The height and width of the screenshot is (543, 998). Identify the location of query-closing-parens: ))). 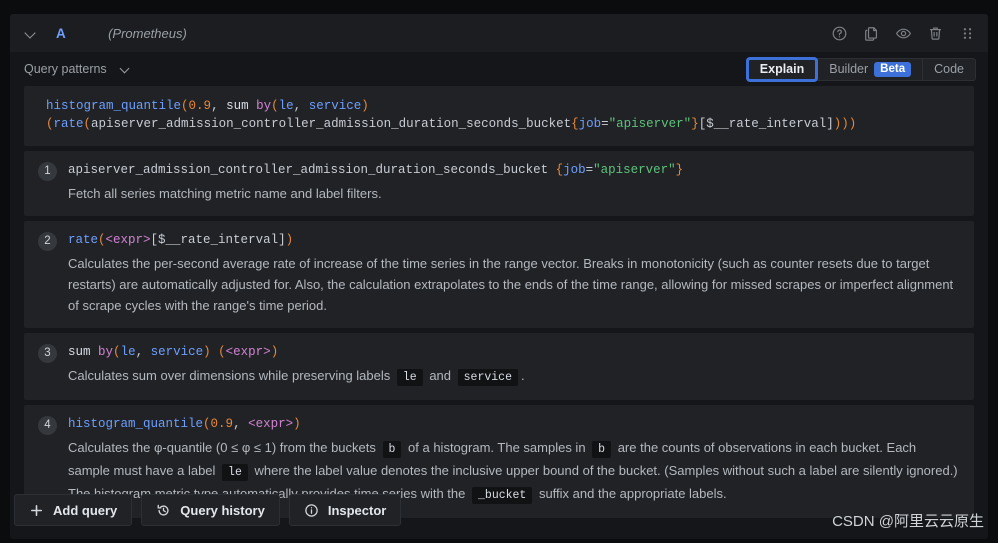
(845, 124).